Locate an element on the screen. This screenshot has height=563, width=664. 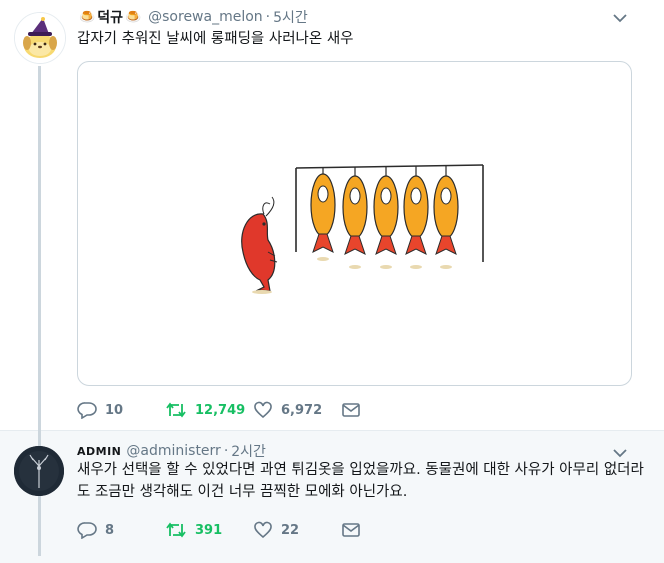
tweet-header: 🍮 덕규 🍮 @sorewa_melon · 5시간 is located at coordinates (192, 17).